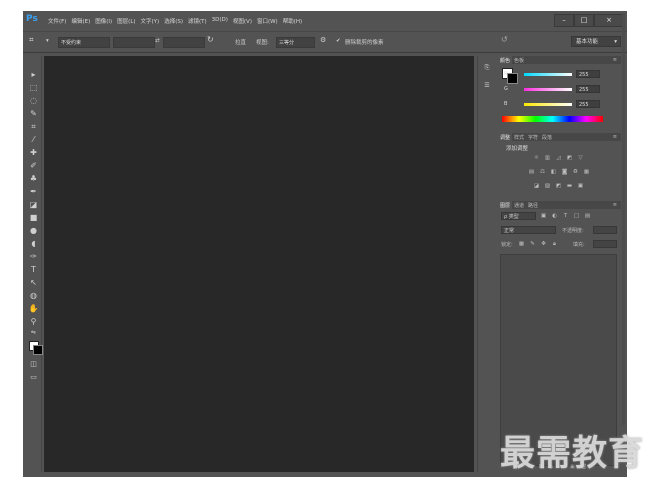 Image resolution: width=651 pixels, height=485 pixels. Describe the element at coordinates (605, 230) in the screenshot. I see `opacity-field` at that location.